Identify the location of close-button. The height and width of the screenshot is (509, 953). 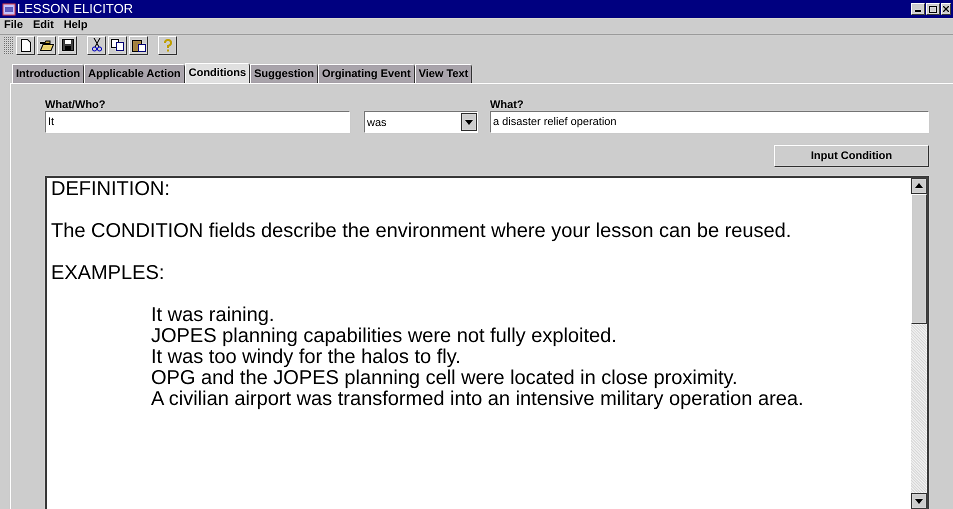
(946, 9).